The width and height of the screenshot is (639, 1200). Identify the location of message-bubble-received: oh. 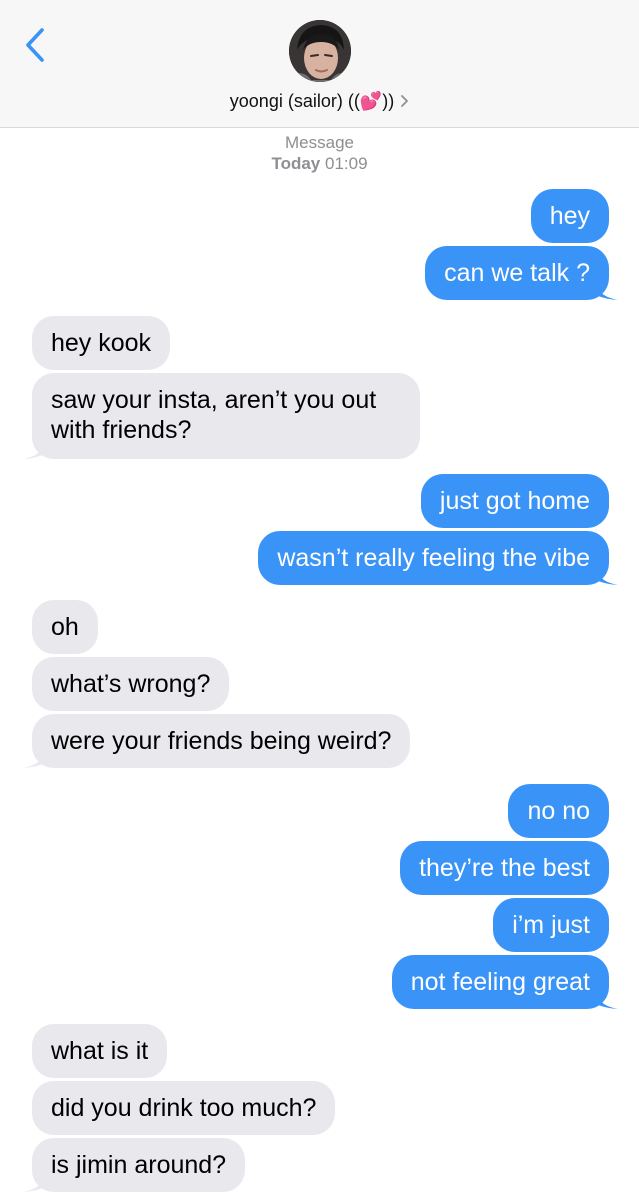
(65, 627).